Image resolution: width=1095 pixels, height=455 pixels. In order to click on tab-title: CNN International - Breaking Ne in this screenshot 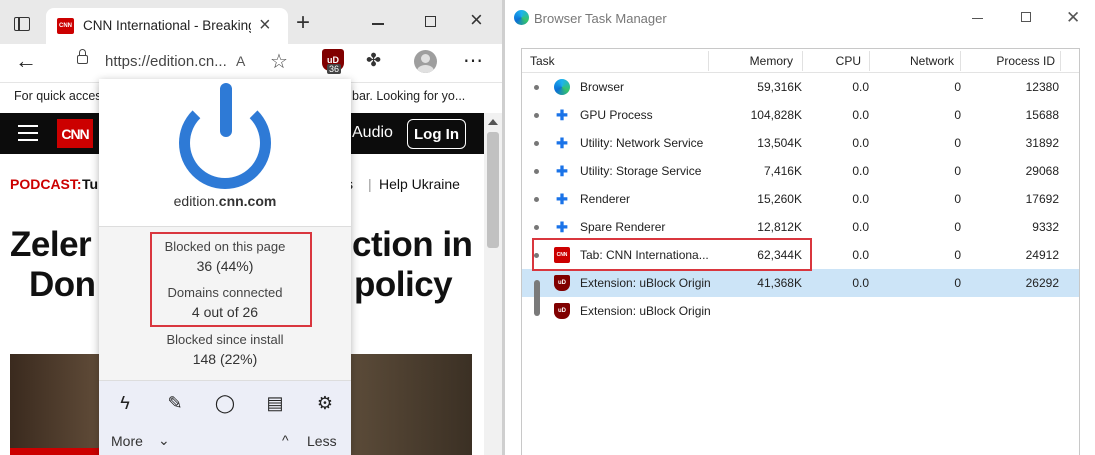, I will do `click(167, 25)`.